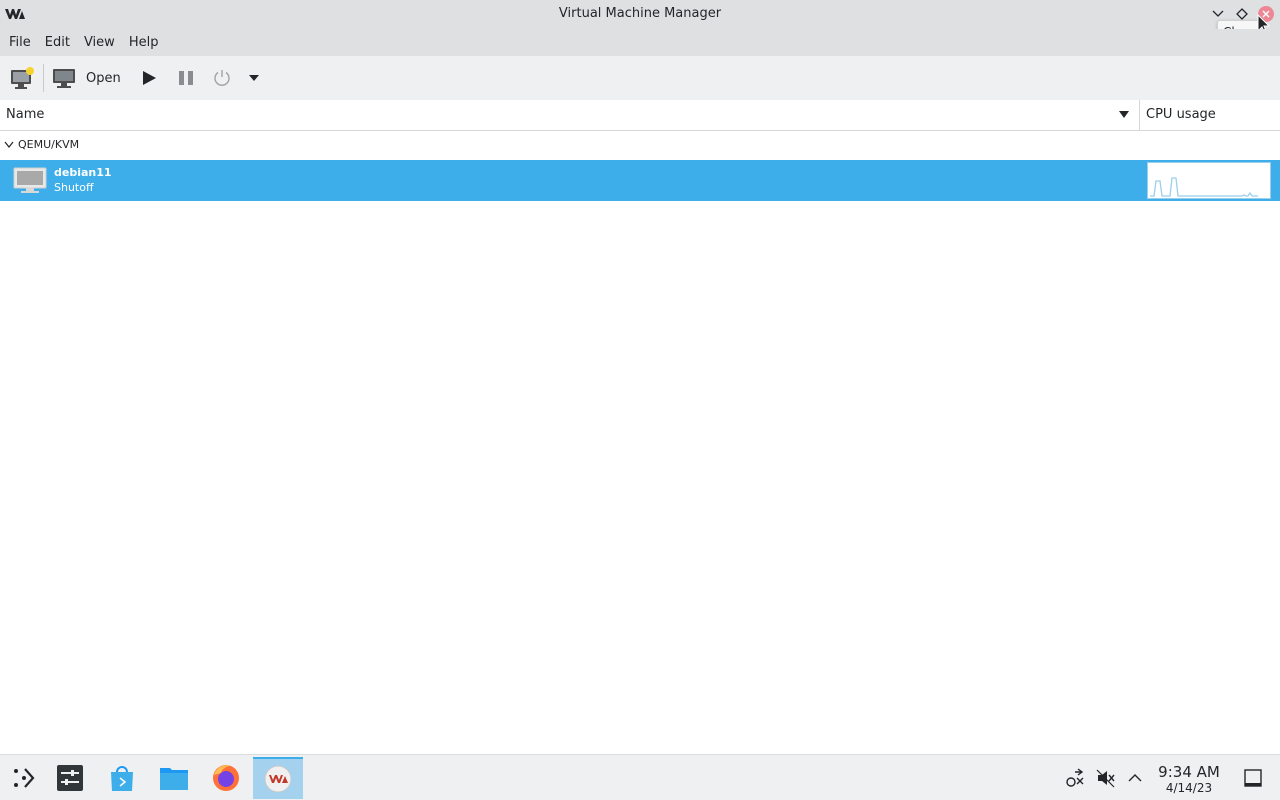 The width and height of the screenshot is (1280, 800). What do you see at coordinates (20, 42) in the screenshot?
I see `menu-file: File` at bounding box center [20, 42].